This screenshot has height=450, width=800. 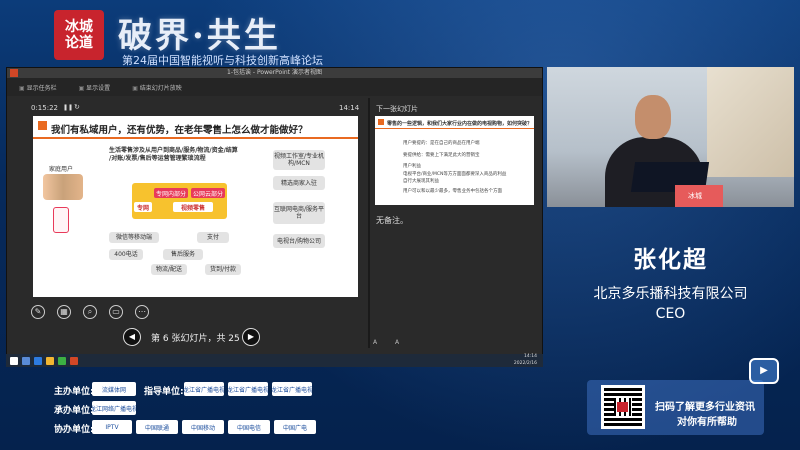 What do you see at coordinates (369, 223) in the screenshot?
I see `pane-divider` at bounding box center [369, 223].